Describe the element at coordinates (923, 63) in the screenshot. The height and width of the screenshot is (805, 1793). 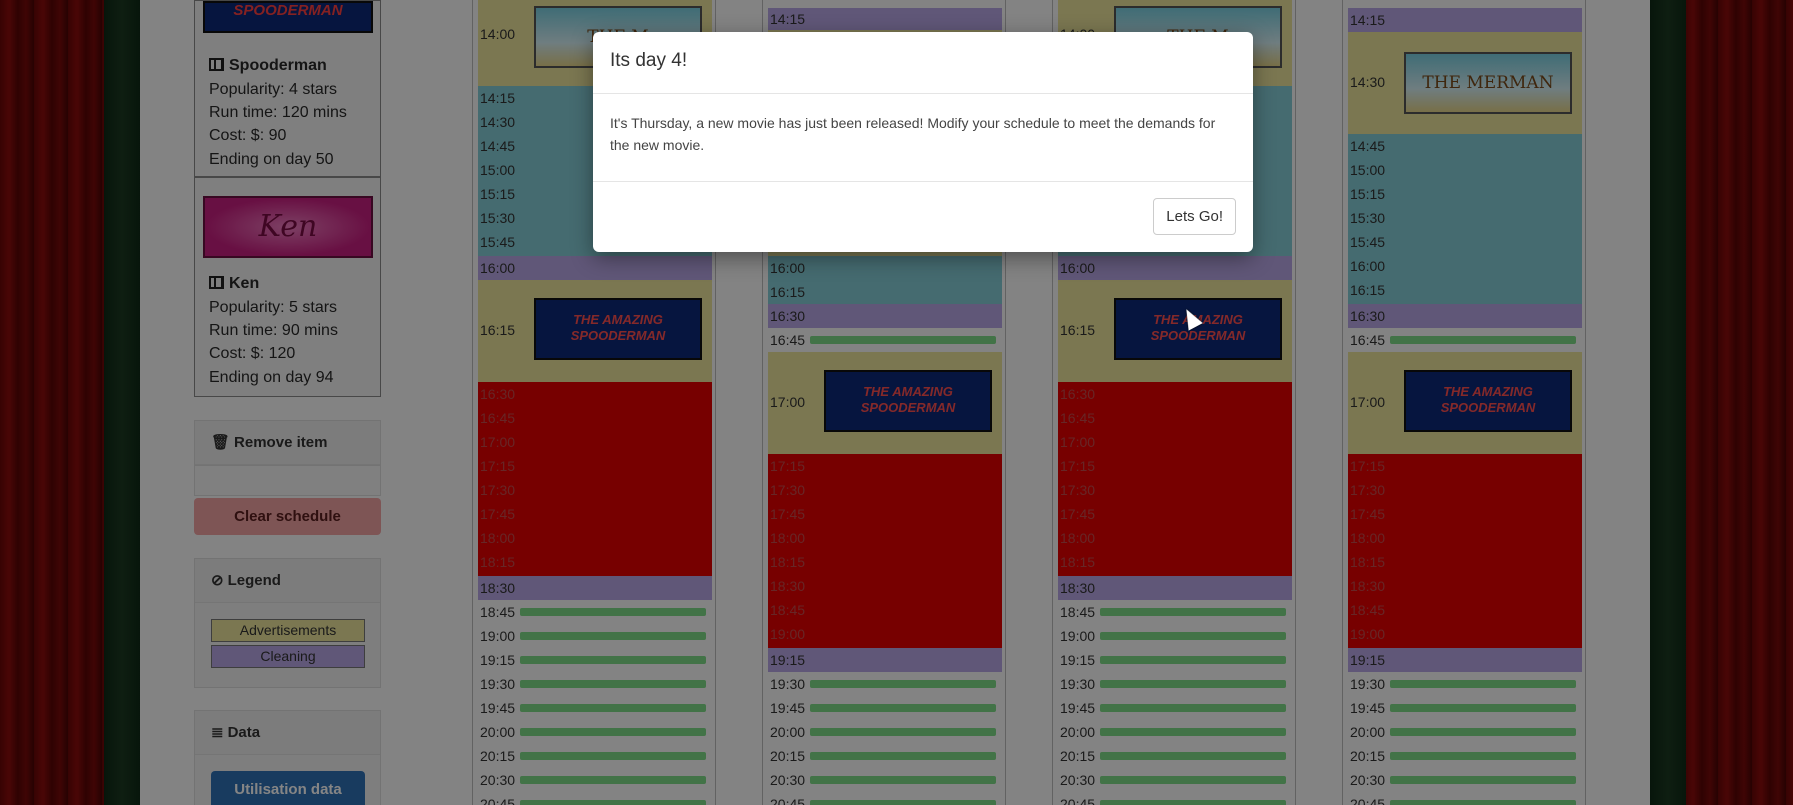
I see `modal-title: Its day 4!` at that location.